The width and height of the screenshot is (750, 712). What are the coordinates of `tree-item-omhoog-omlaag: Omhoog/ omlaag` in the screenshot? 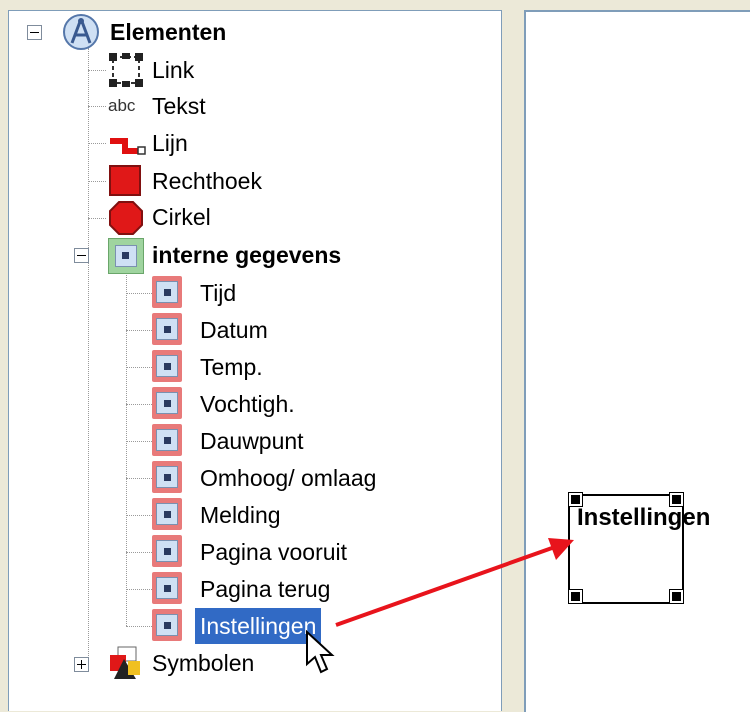 It's located at (288, 478).